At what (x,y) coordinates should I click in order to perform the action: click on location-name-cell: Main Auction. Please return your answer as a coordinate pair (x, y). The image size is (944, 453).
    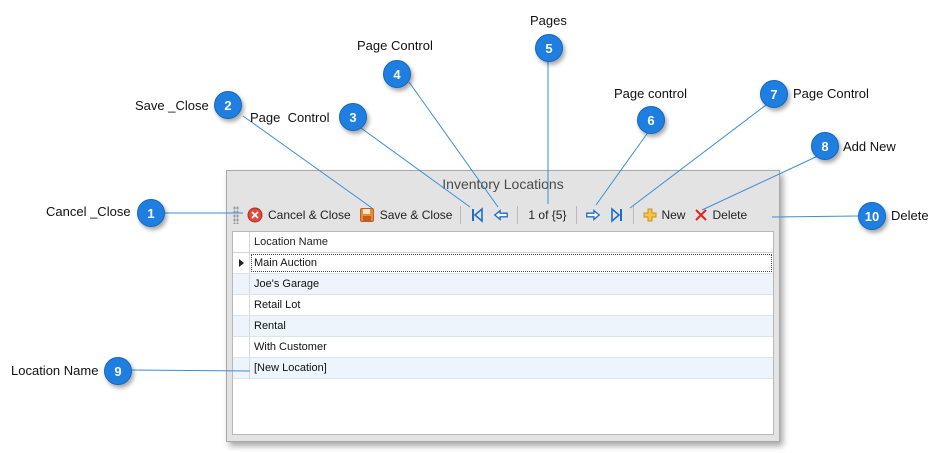
    Looking at the image, I should click on (511, 263).